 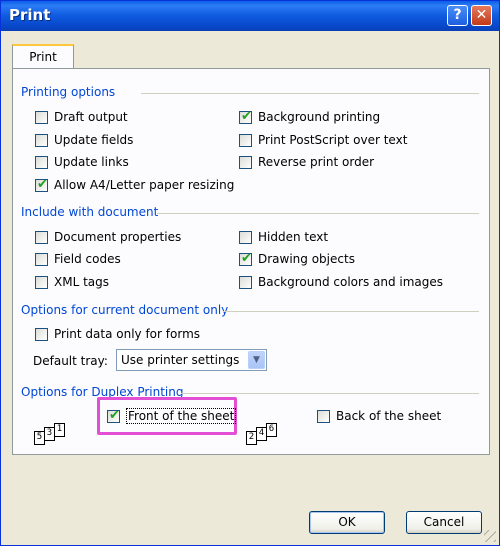 I want to click on default-tray-label: Default tray:, so click(x=70, y=361).